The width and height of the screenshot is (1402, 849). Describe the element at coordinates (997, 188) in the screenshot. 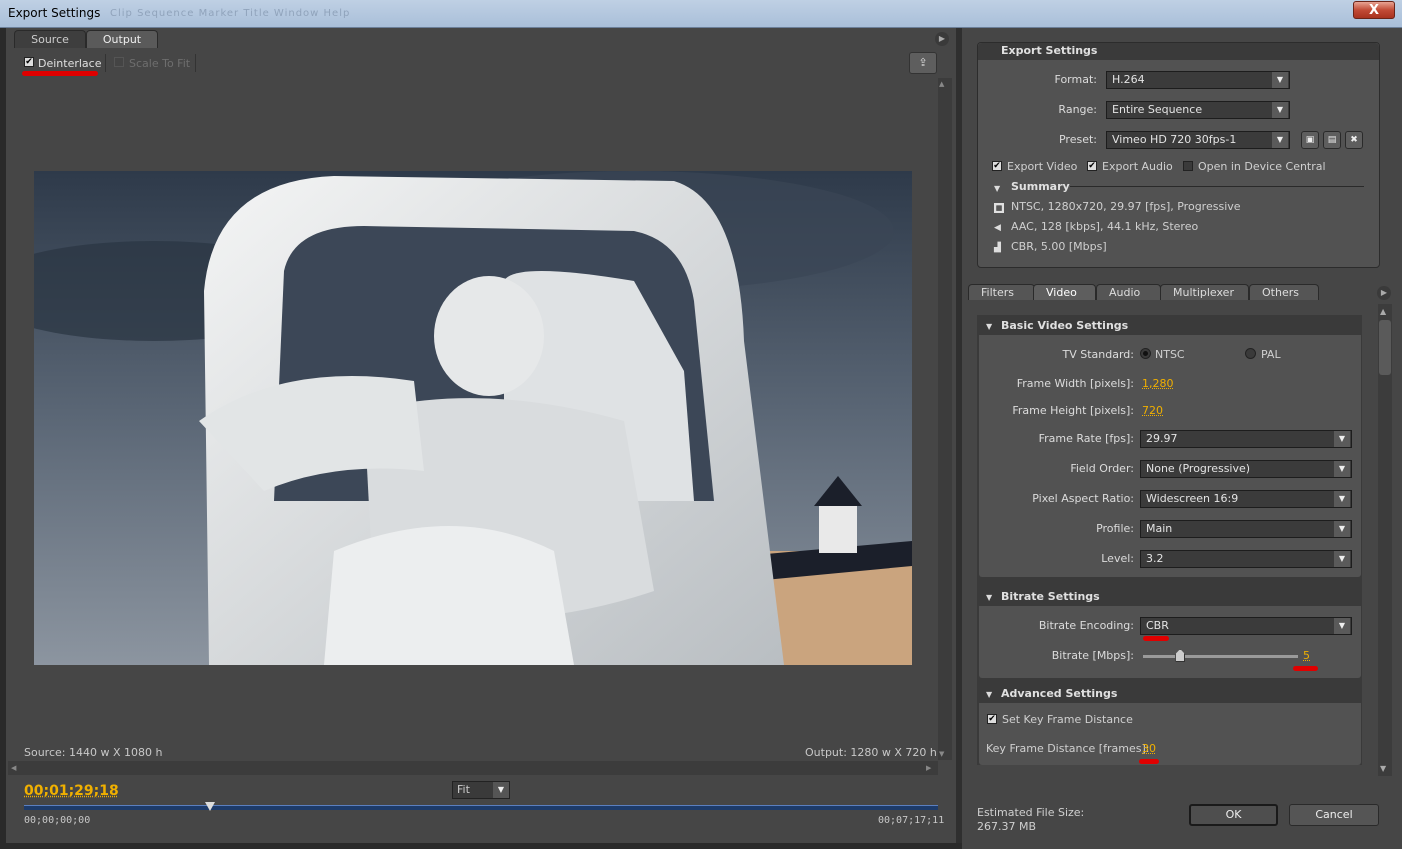

I see `summary-collapse-icon: ▼` at that location.